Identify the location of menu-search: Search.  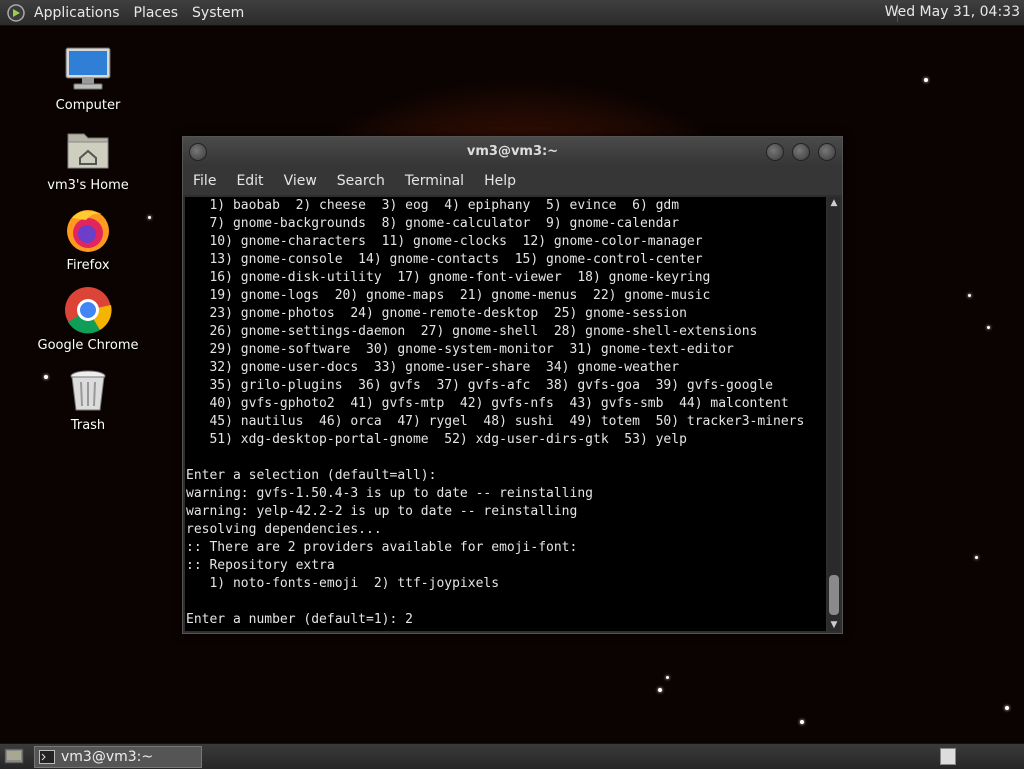
(361, 181).